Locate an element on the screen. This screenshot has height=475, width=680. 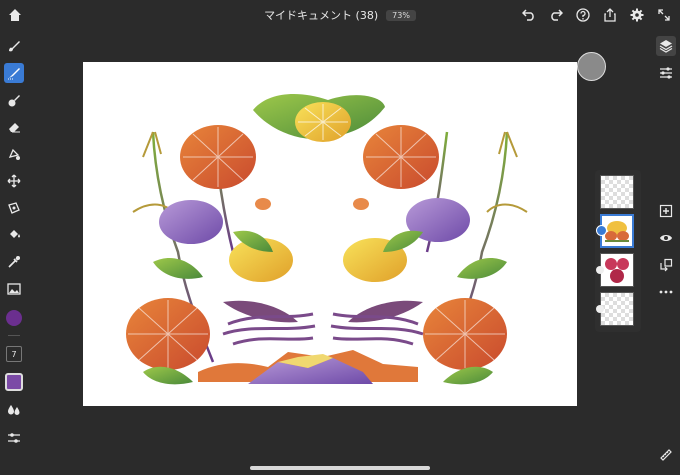
primary-color-circle is located at coordinates (14, 318).